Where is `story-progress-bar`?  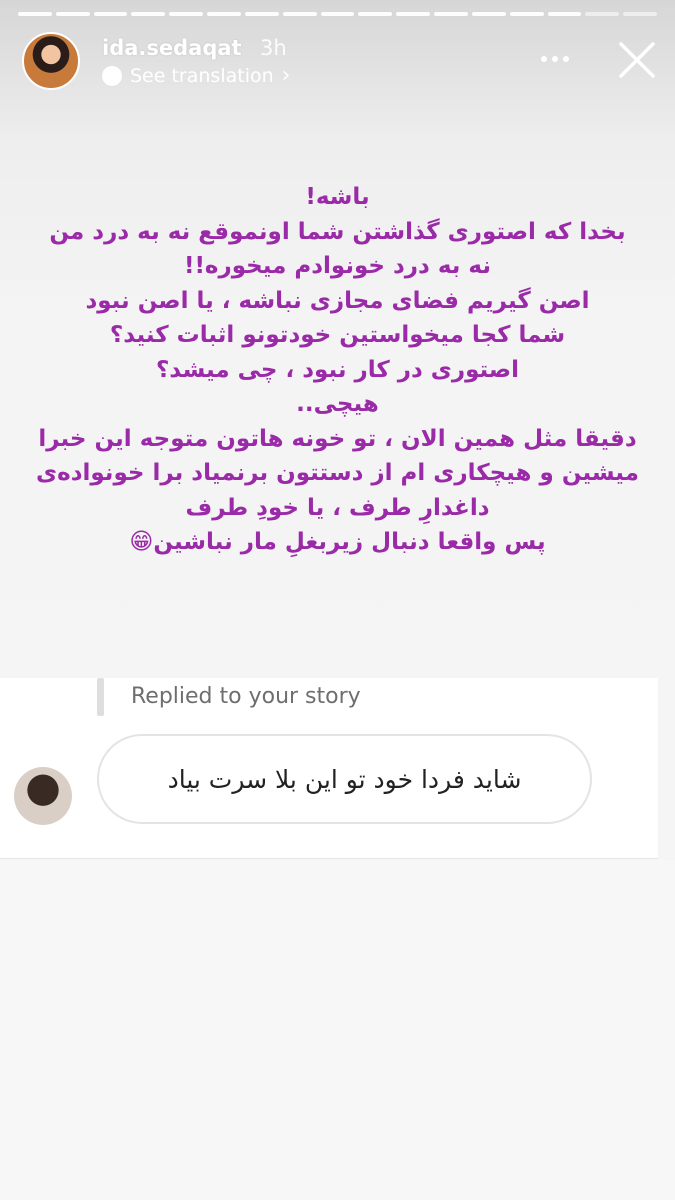 story-progress-bar is located at coordinates (338, 15).